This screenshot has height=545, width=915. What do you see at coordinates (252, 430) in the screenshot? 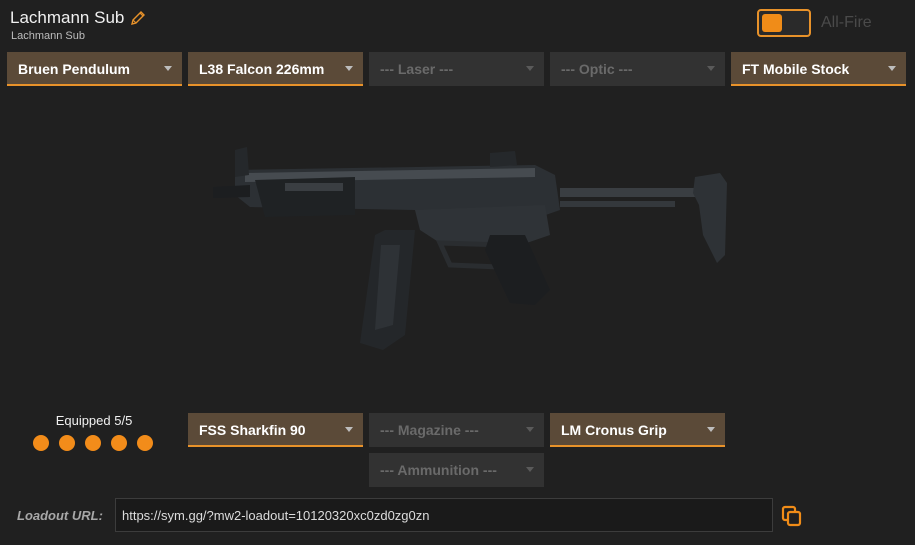
I see `underbarrel-select-value: FSS Sharkfin 90` at bounding box center [252, 430].